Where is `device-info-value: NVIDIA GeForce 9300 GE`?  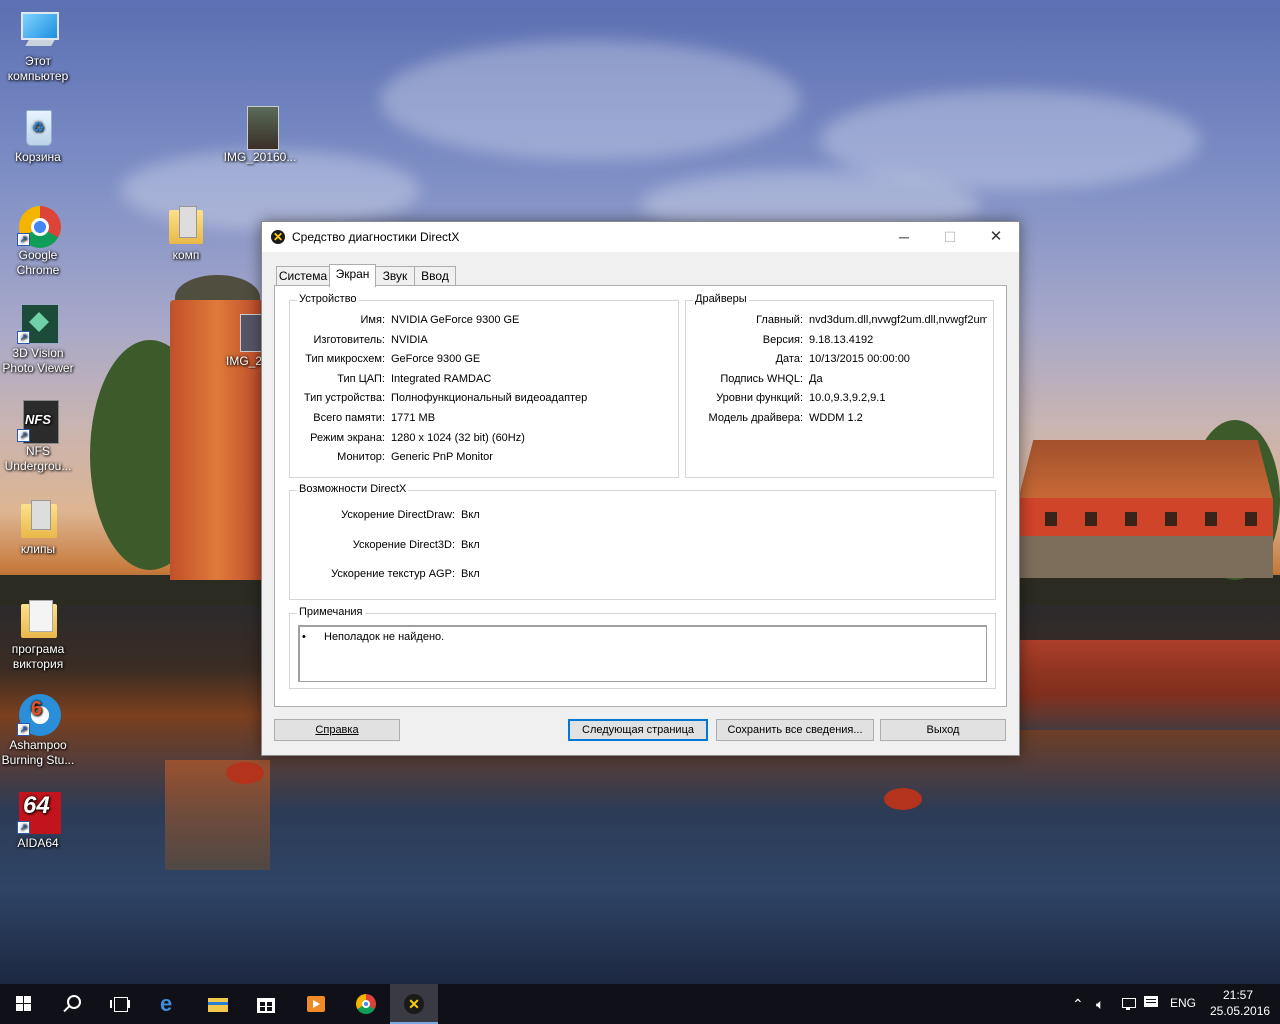 device-info-value: NVIDIA GeForce 9300 GE is located at coordinates (455, 320).